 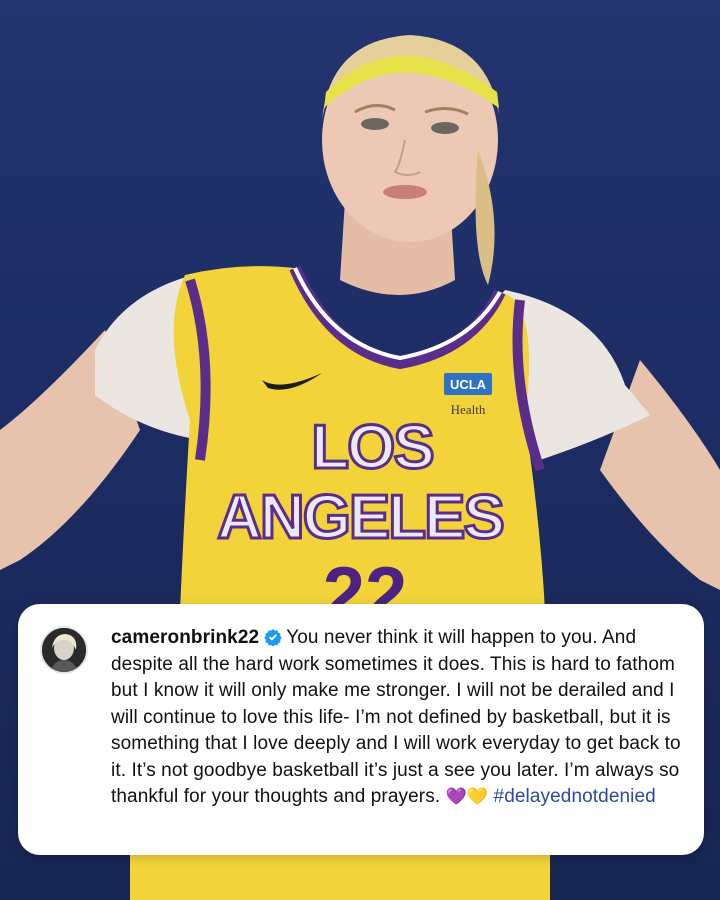 What do you see at coordinates (575, 796) in the screenshot?
I see `hashtag-link: #delayednotdenied` at bounding box center [575, 796].